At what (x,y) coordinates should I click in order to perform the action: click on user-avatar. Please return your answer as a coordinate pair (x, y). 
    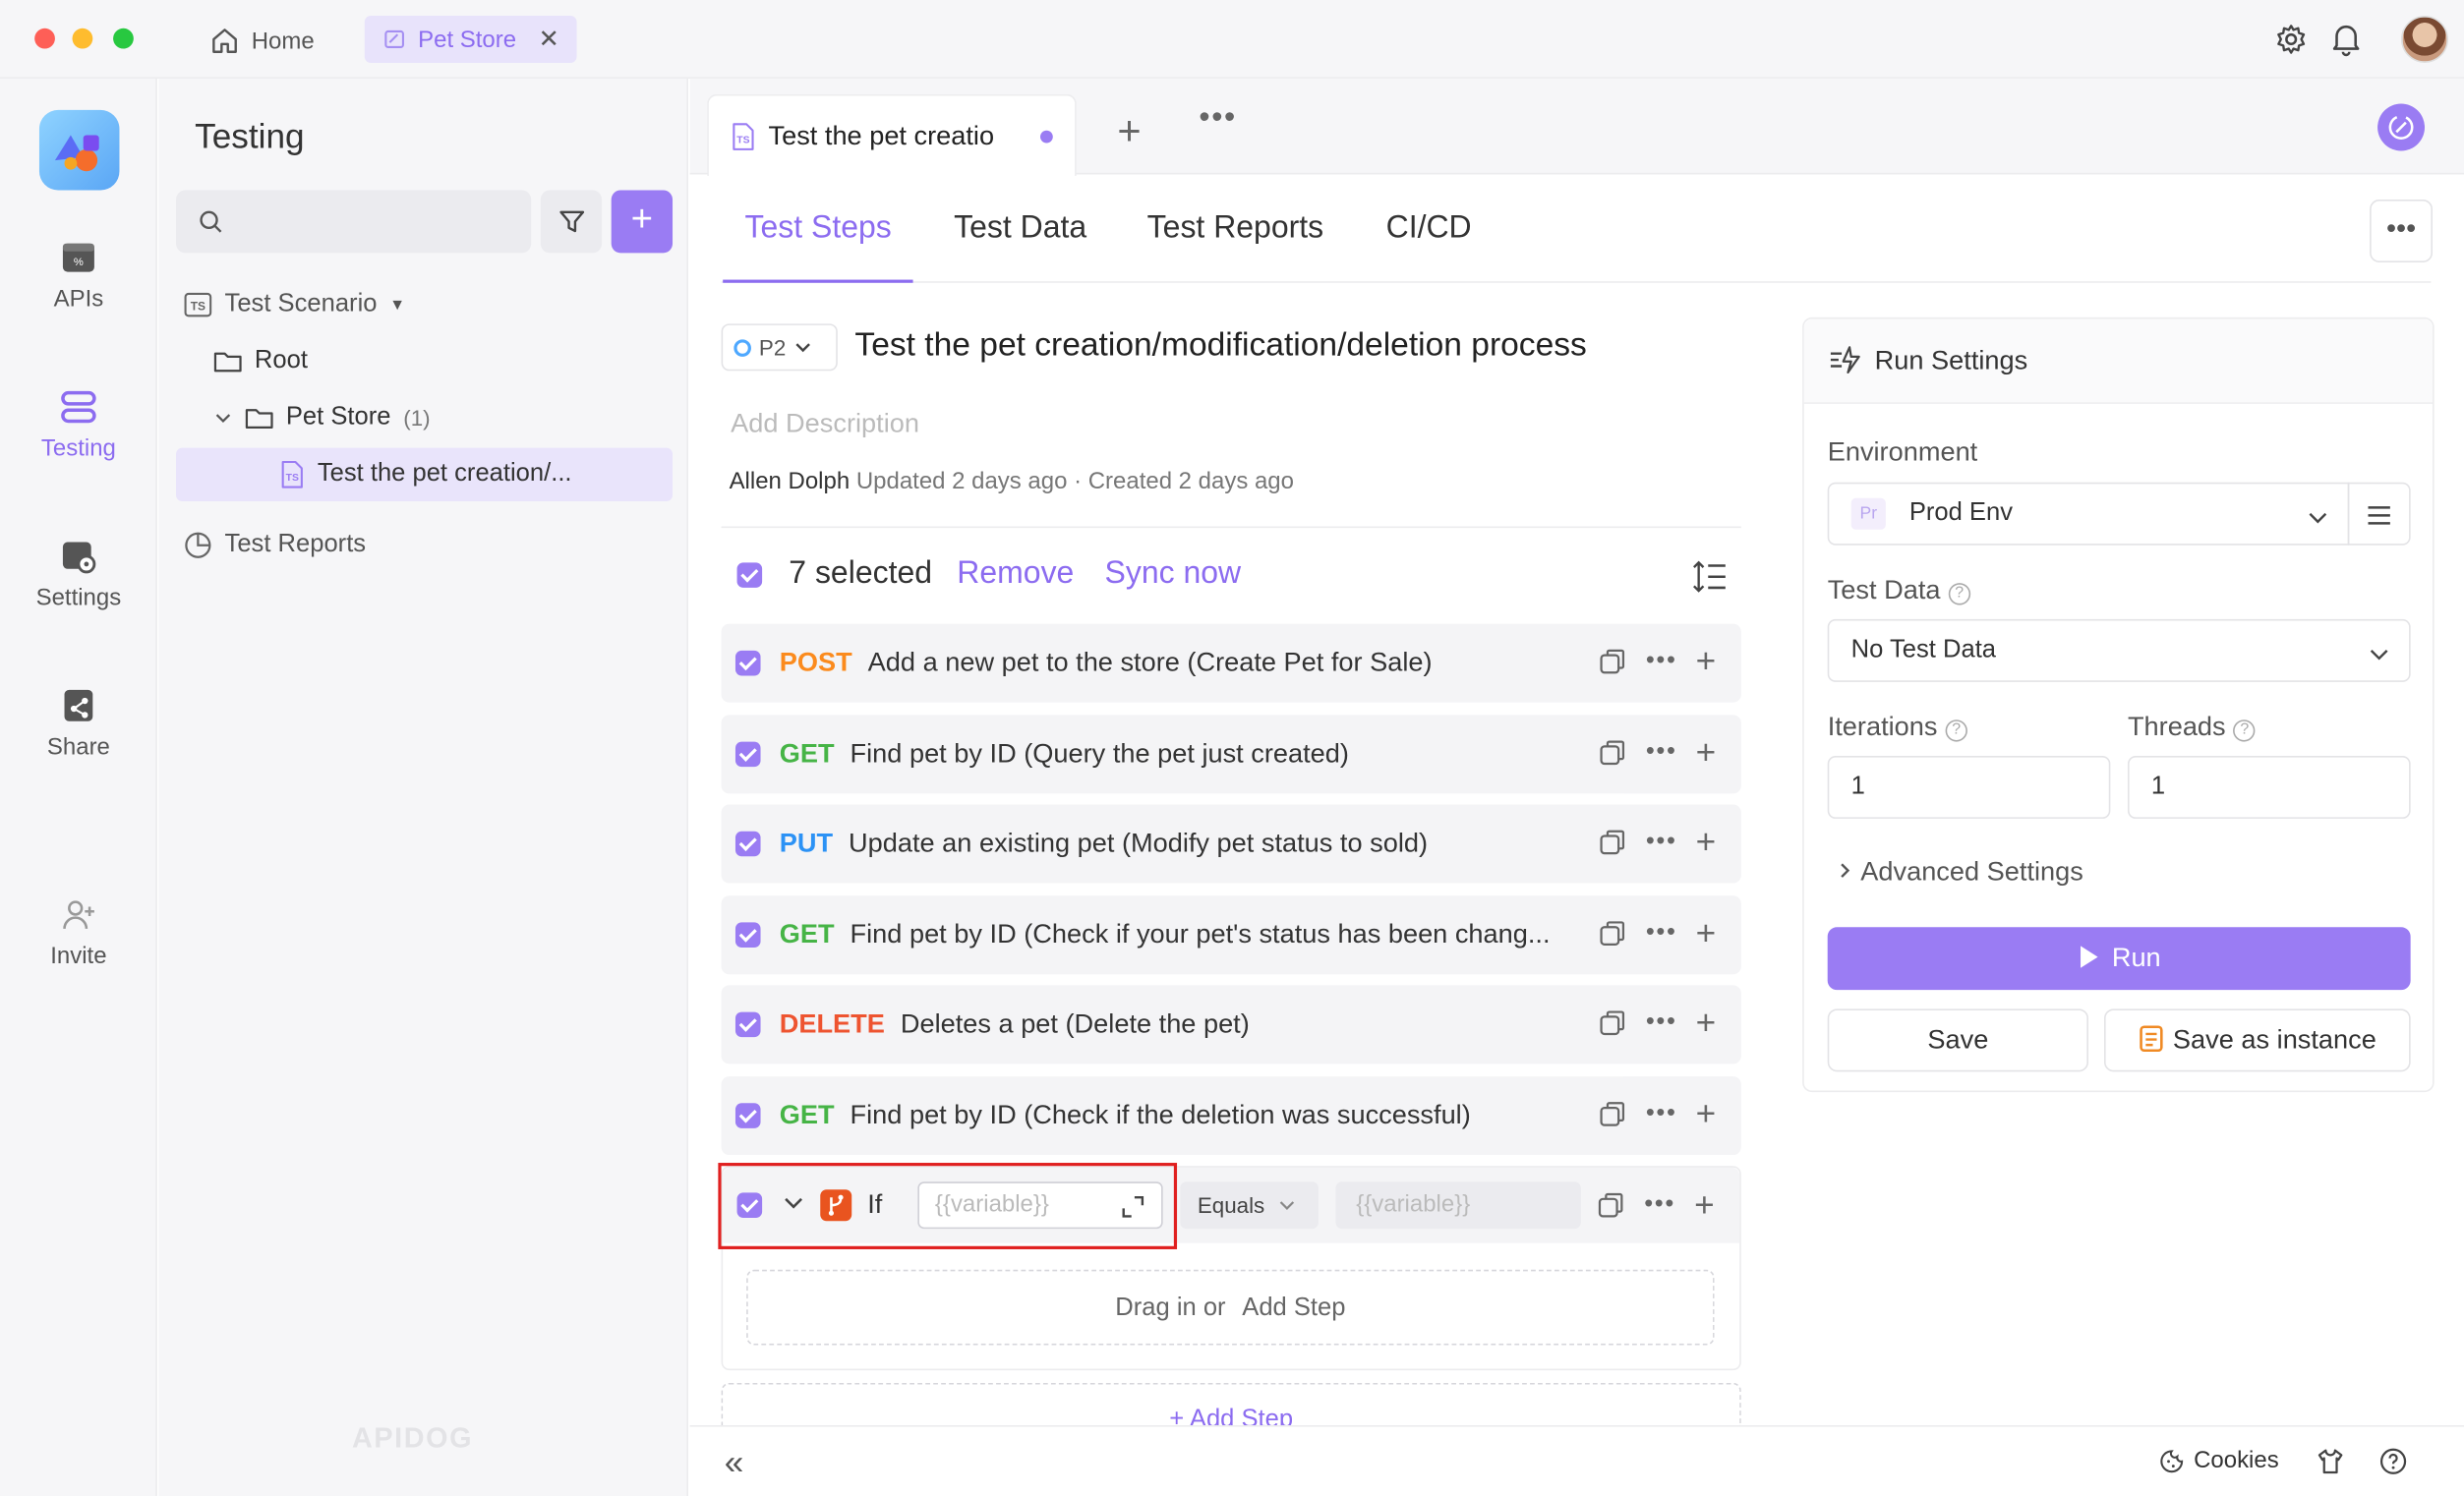
    Looking at the image, I should click on (2424, 39).